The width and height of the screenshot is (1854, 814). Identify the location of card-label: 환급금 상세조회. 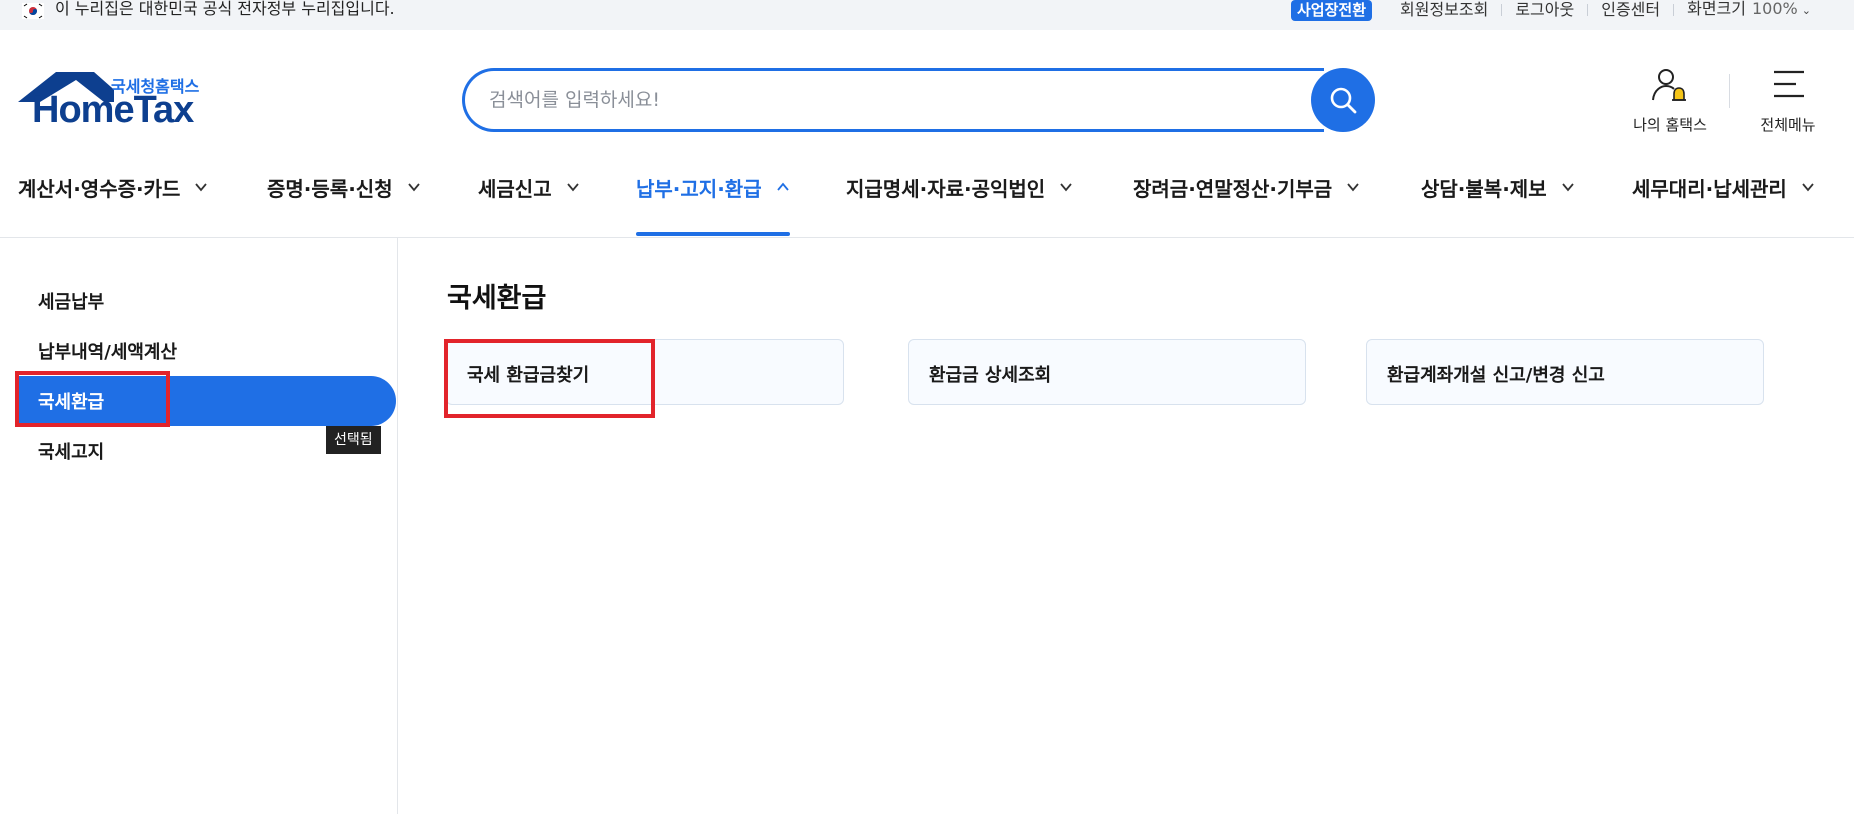
(990, 375).